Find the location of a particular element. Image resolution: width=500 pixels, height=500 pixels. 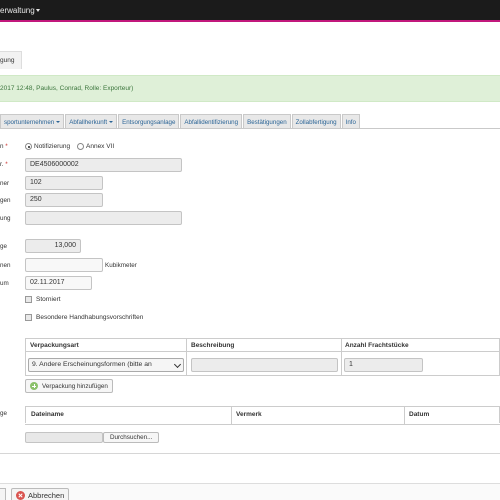

admin-menu-label: erwaltung is located at coordinates (17, 10).